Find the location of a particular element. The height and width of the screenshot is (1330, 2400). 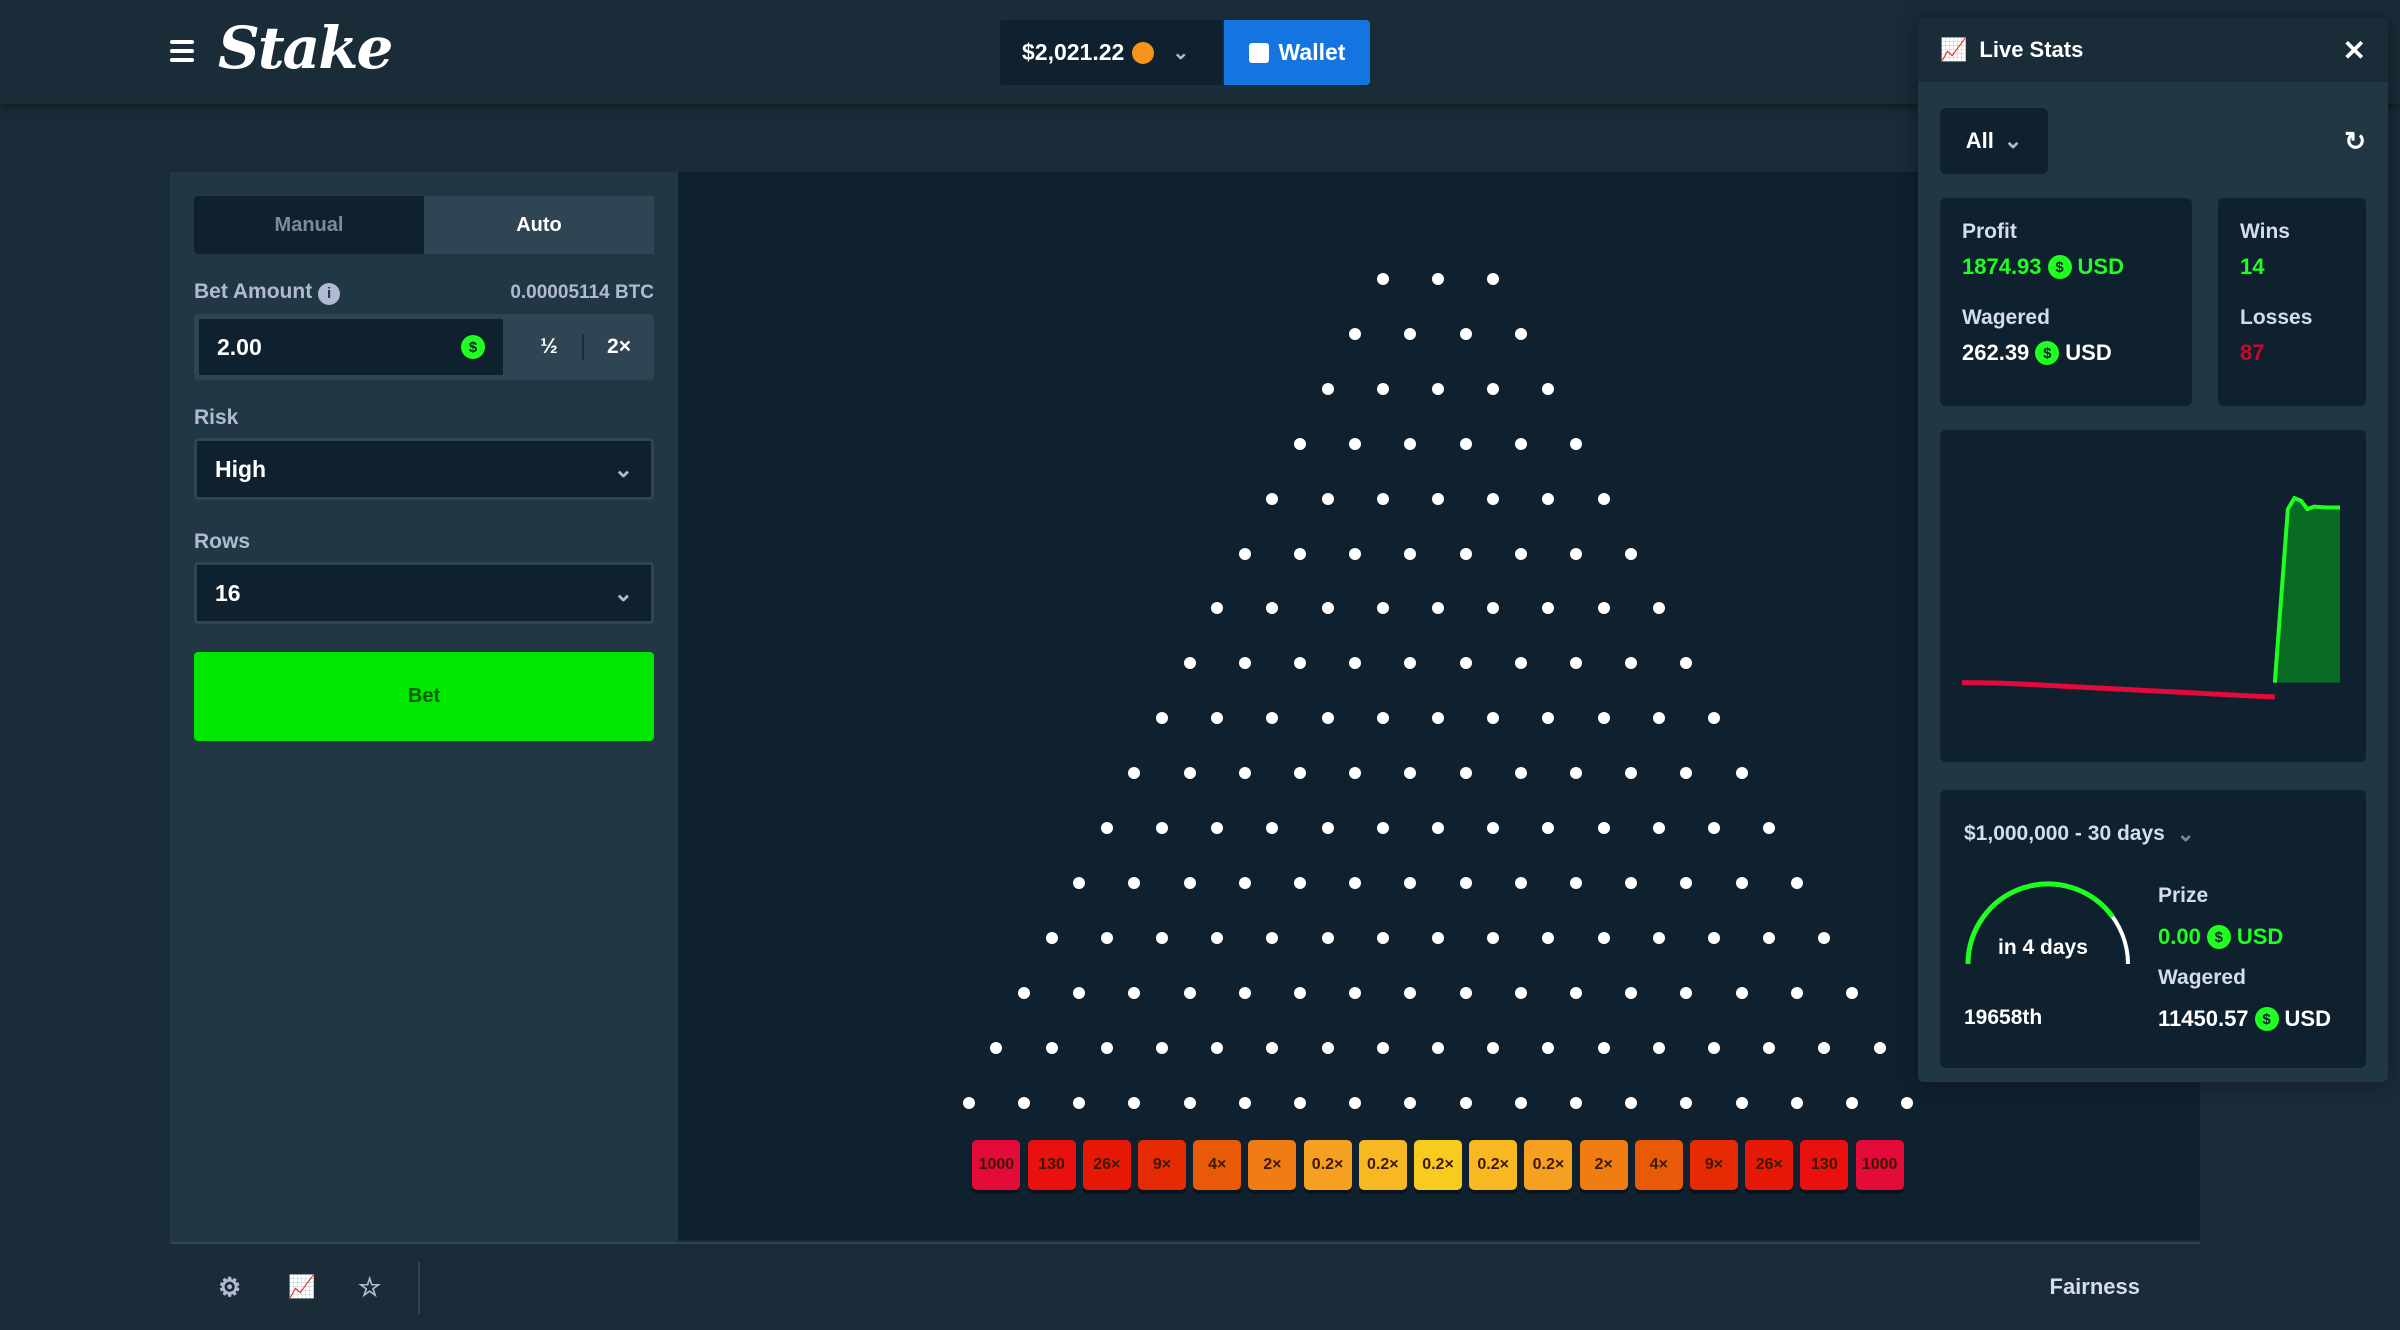

bet-amount-label-text: Bet Amount is located at coordinates (253, 291).